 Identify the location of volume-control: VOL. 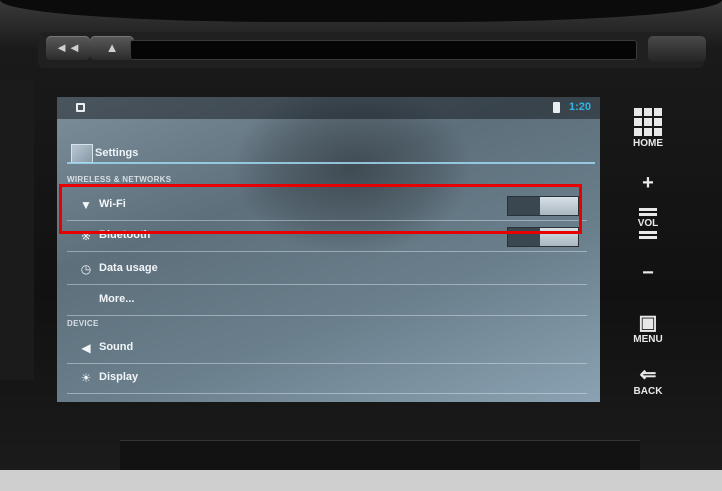
(648, 223).